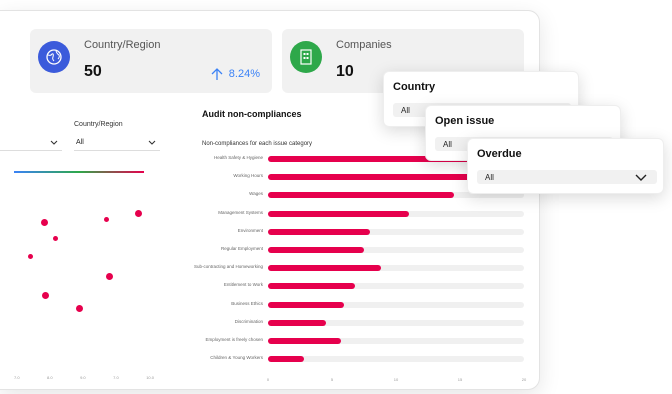 This screenshot has width=672, height=394. What do you see at coordinates (347, 305) in the screenshot?
I see `bar-row: Business Ethics` at bounding box center [347, 305].